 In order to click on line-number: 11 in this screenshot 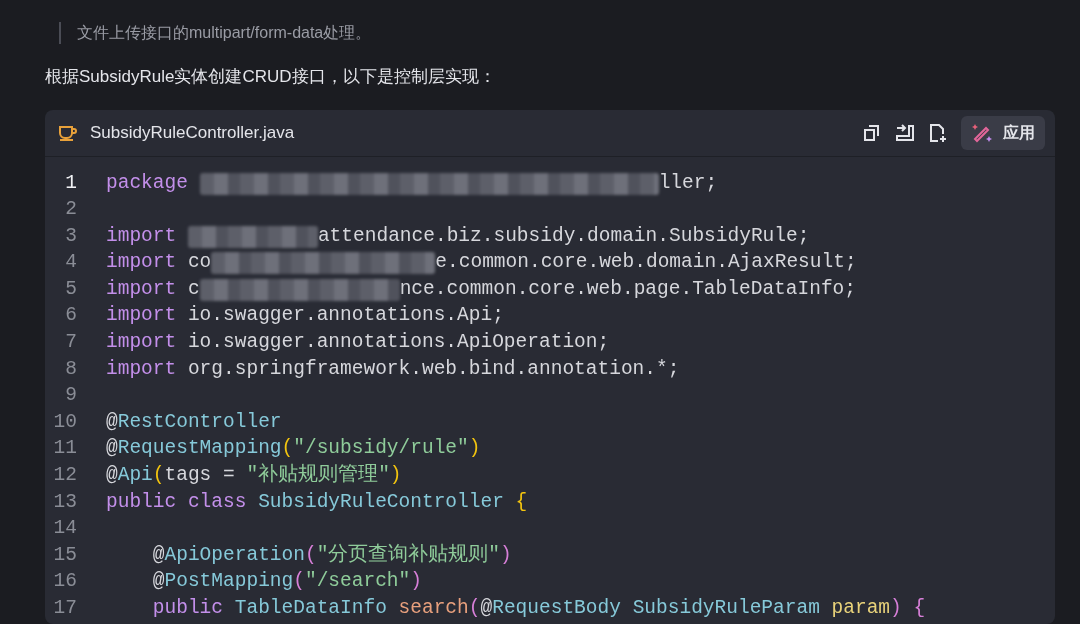, I will do `click(65, 449)`.